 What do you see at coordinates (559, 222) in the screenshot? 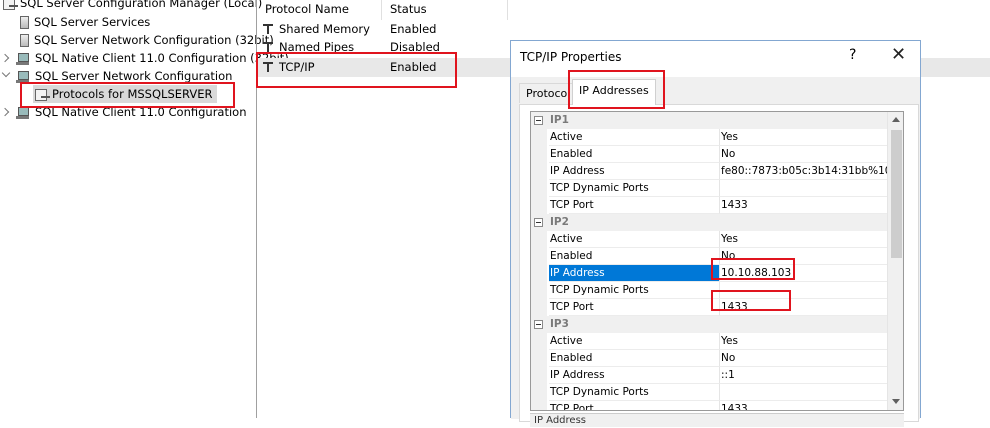
I see `group-name: IP2` at bounding box center [559, 222].